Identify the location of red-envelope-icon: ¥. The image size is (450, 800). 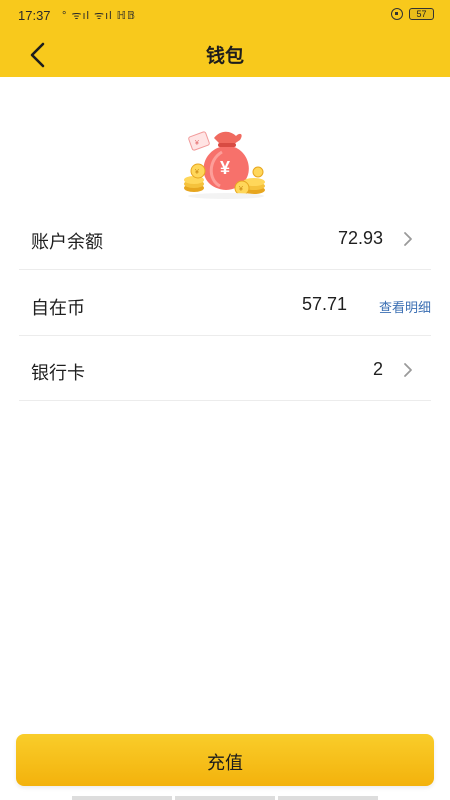
(199, 141).